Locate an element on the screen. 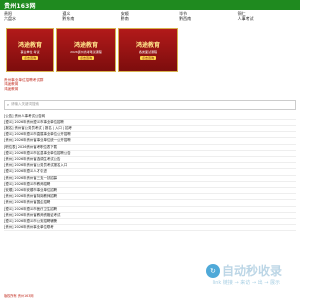 This screenshot has height=300, width=320. watermark-icon: ↻ is located at coordinates (212, 270).